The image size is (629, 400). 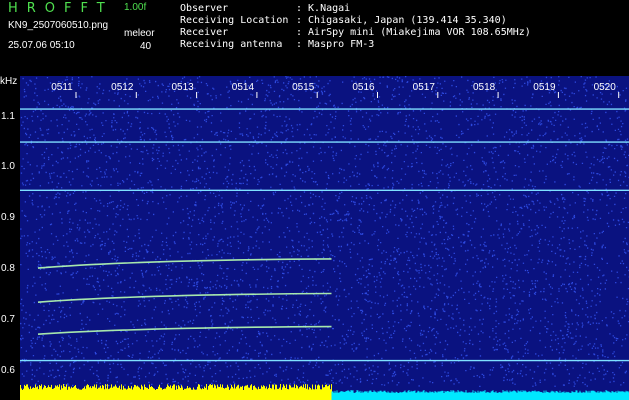 I want to click on location-label: Receiving Location, so click(x=234, y=20).